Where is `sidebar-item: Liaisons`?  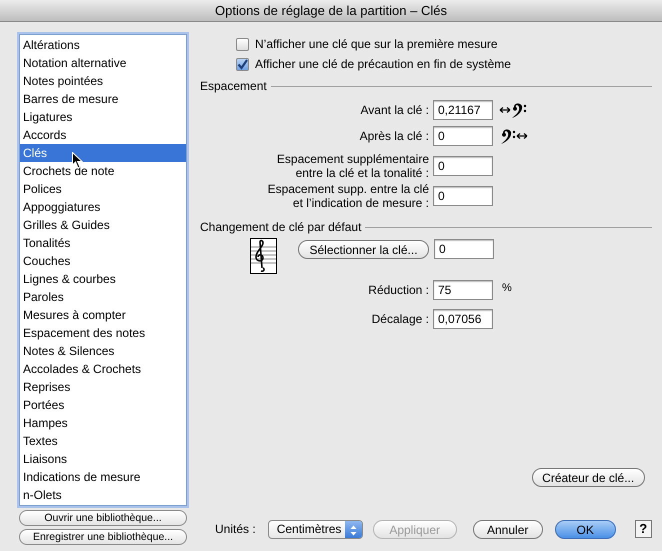
sidebar-item: Liaisons is located at coordinates (103, 459).